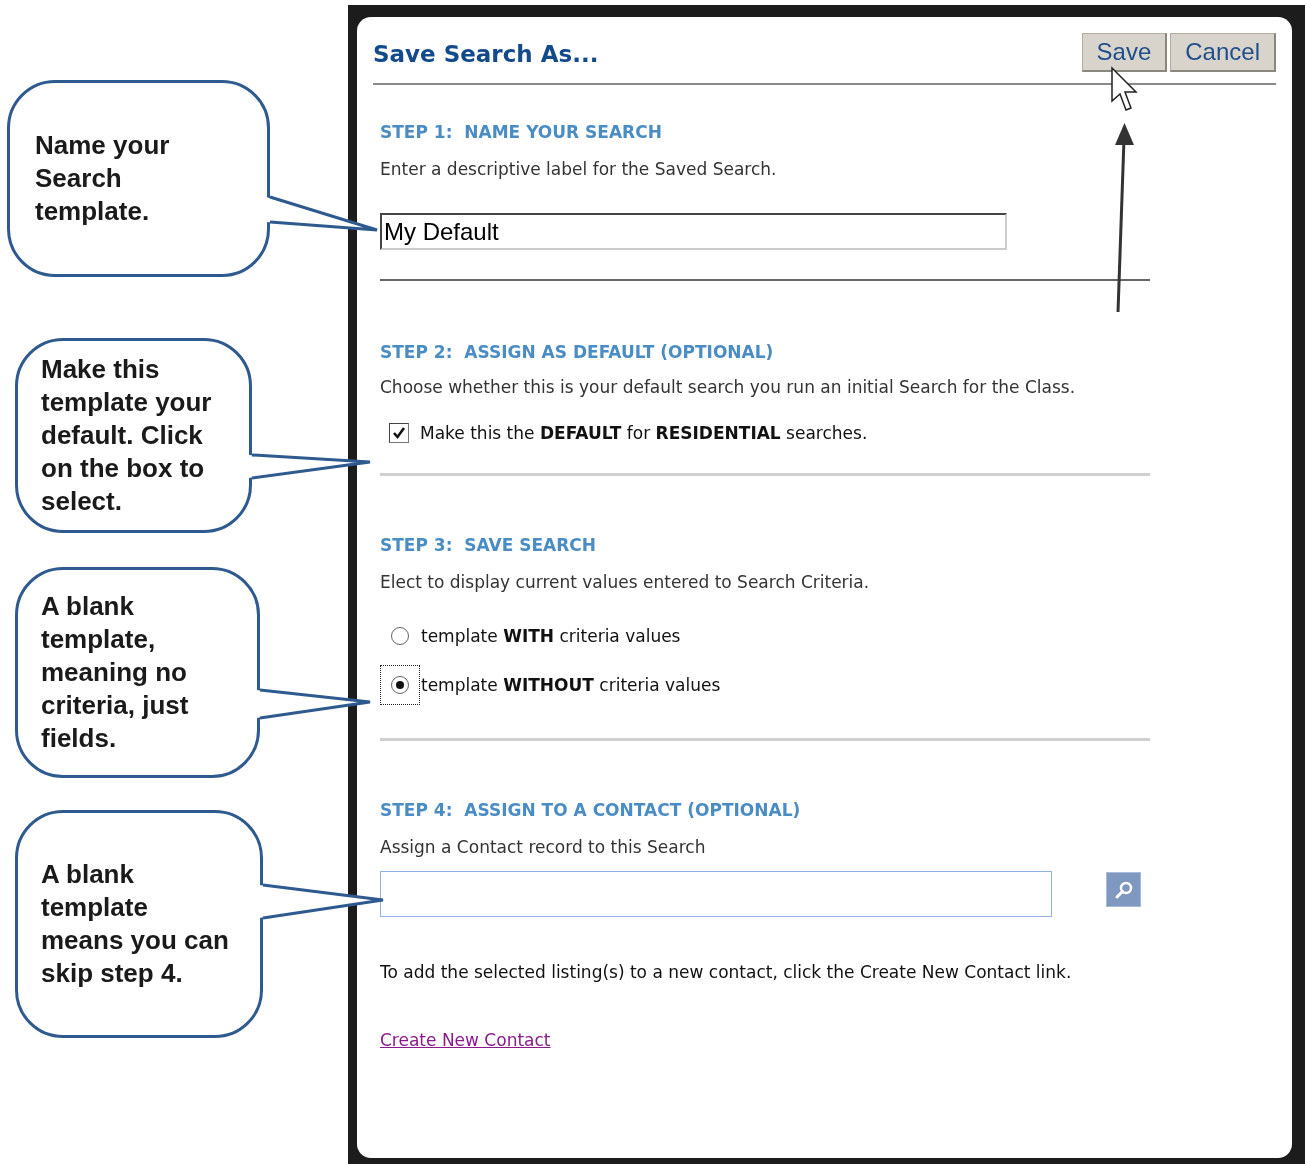 The width and height of the screenshot is (1305, 1164). Describe the element at coordinates (644, 433) in the screenshot. I see `checkbox-label: Make this the DEFAULT for RESIDENTIAL searches.` at that location.